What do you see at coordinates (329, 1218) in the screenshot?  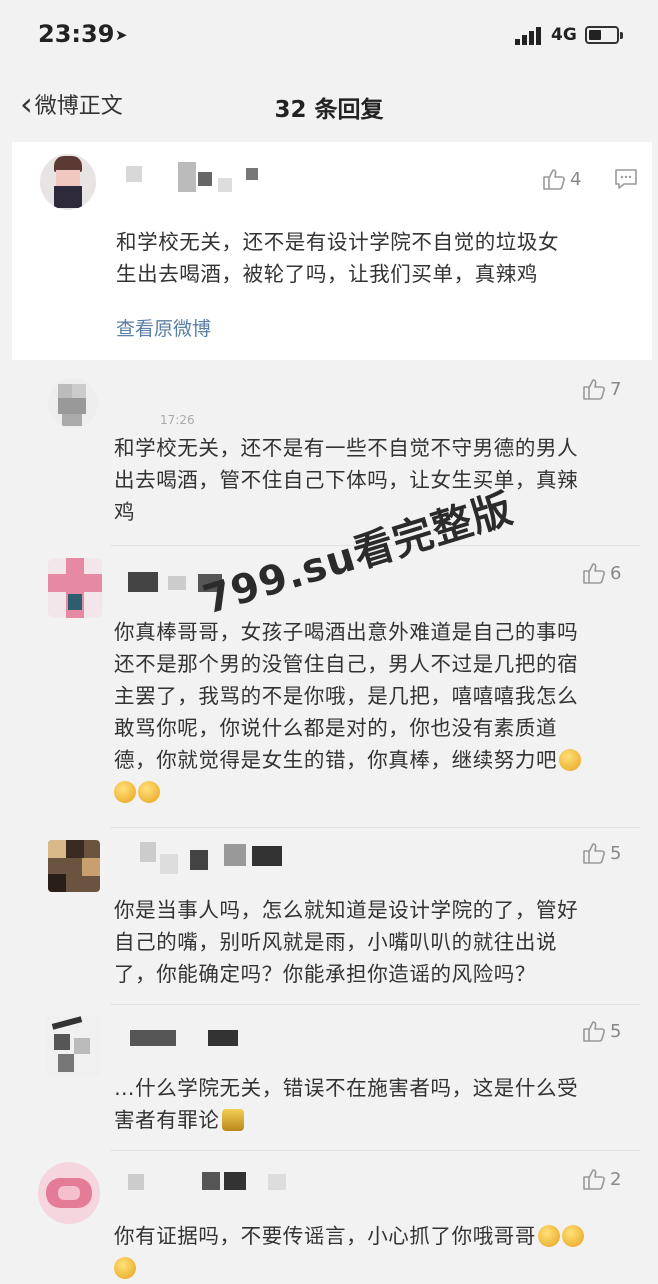 I see `list-item: 2 你有证据吗，不要传谣言，小心抓了你哦哥哥` at bounding box center [329, 1218].